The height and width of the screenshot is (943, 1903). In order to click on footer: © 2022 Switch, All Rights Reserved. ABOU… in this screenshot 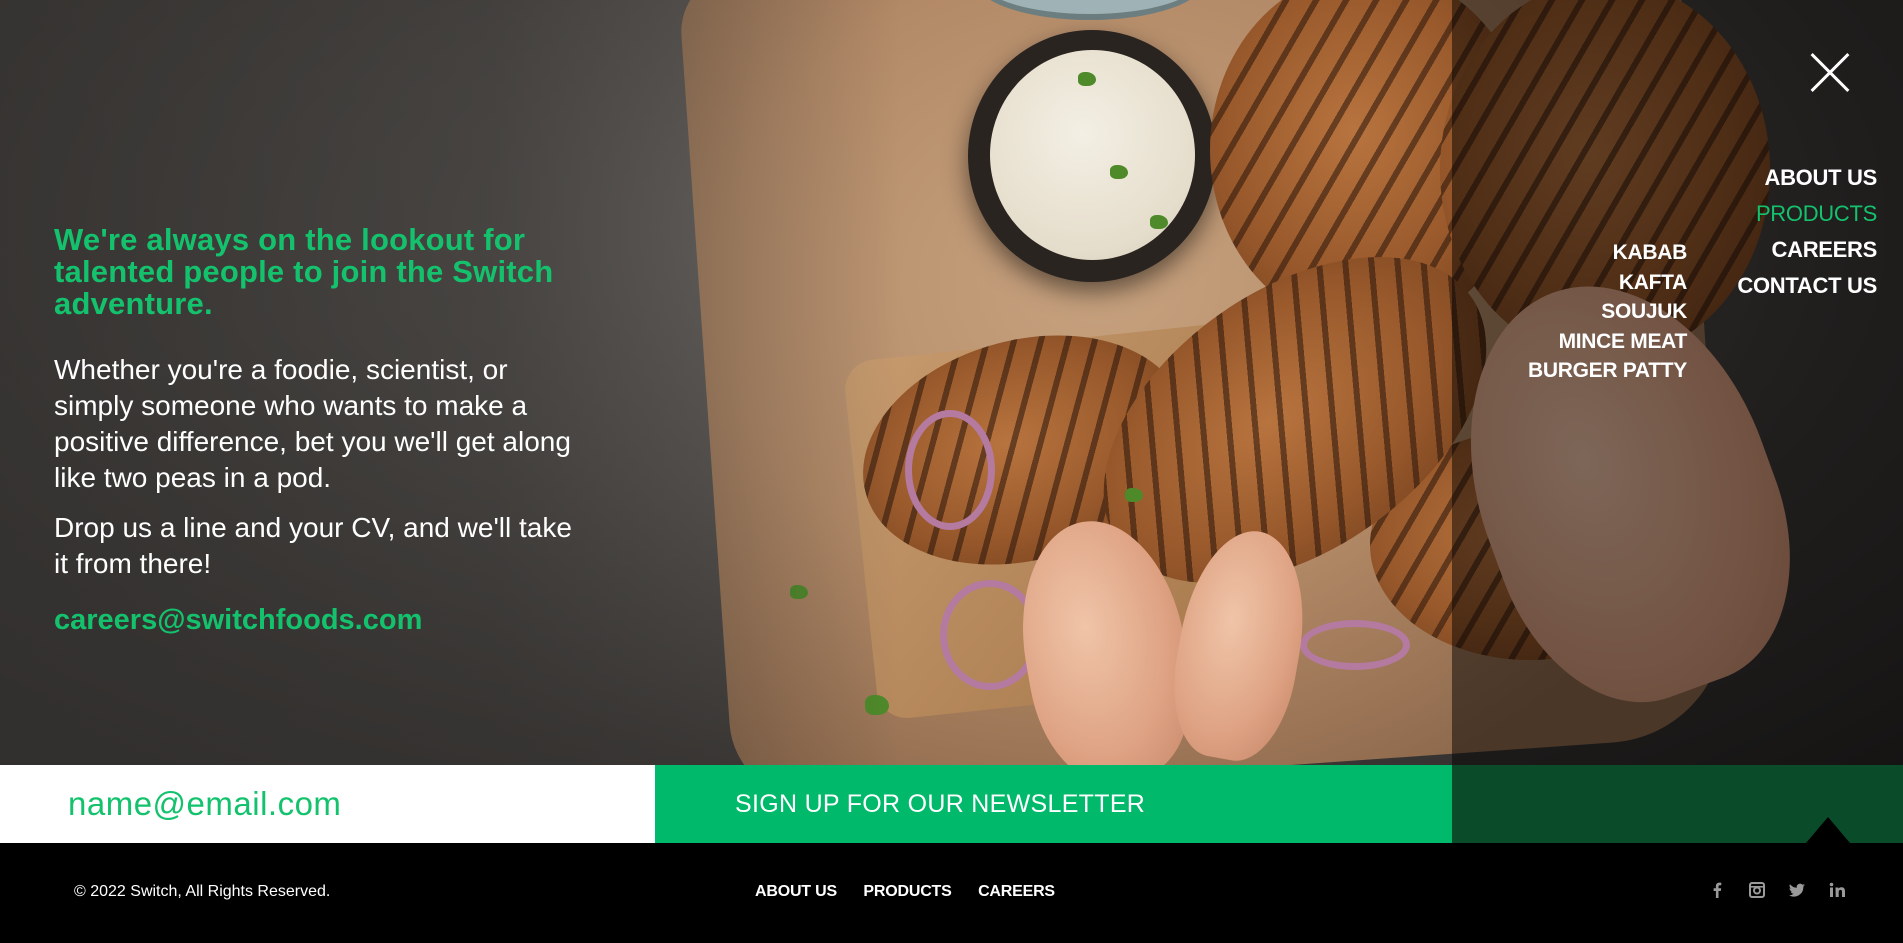, I will do `click(951, 893)`.